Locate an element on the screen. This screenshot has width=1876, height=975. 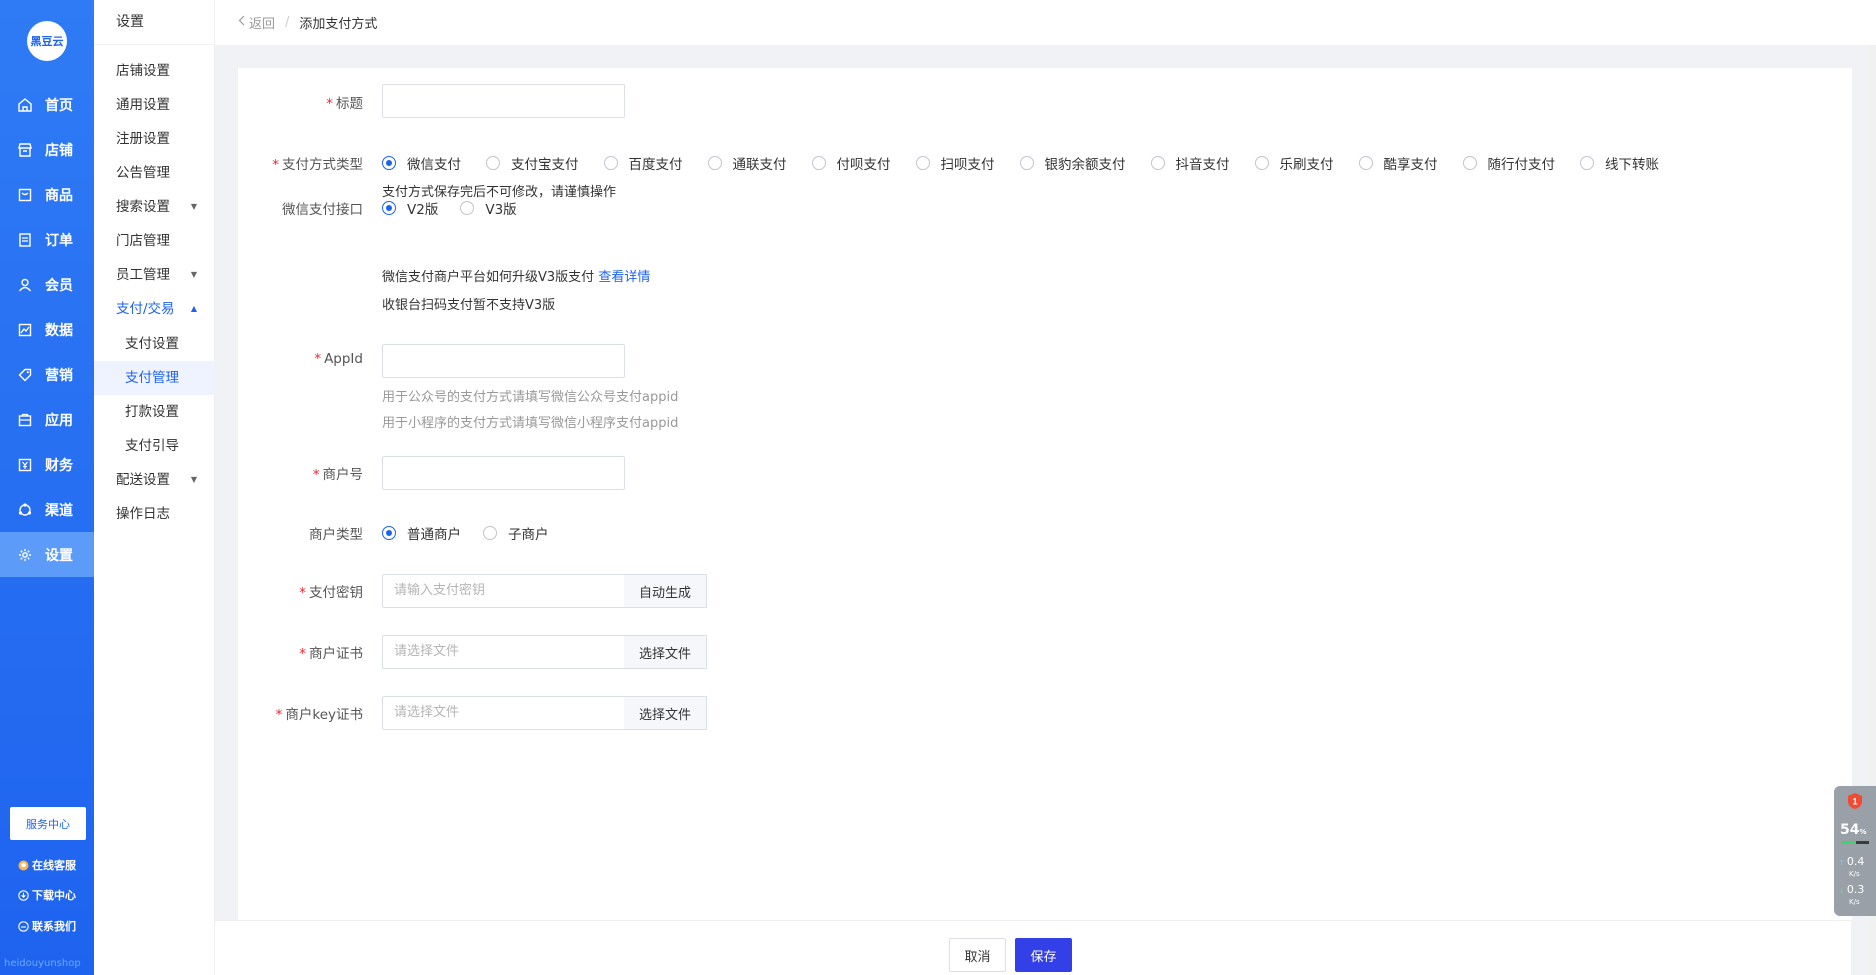
pay-type-option-alipay: 支付宝支付 is located at coordinates (532, 163).